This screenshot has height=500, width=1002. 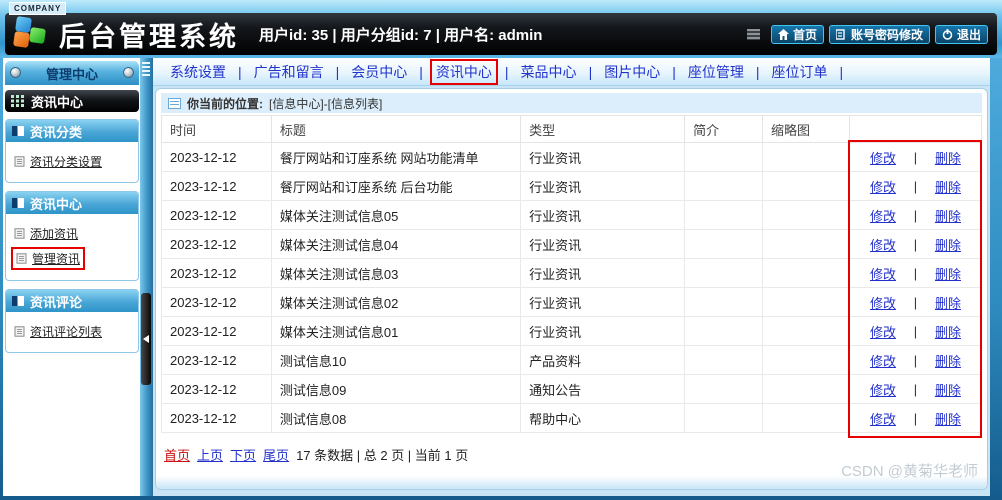 What do you see at coordinates (72, 203) in the screenshot?
I see `sidebar-group-header: 资讯中心` at bounding box center [72, 203].